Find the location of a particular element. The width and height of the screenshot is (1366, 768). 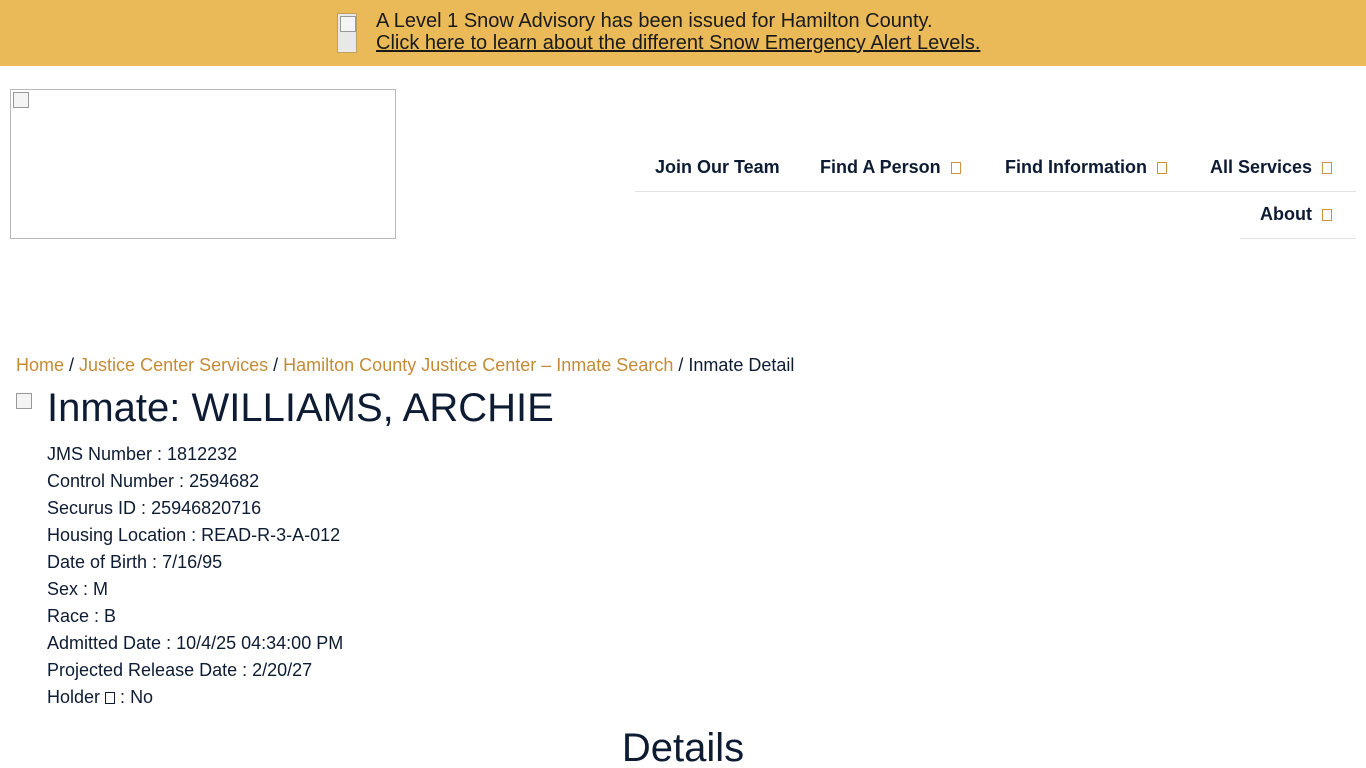

info-label: Race is located at coordinates (68, 616).